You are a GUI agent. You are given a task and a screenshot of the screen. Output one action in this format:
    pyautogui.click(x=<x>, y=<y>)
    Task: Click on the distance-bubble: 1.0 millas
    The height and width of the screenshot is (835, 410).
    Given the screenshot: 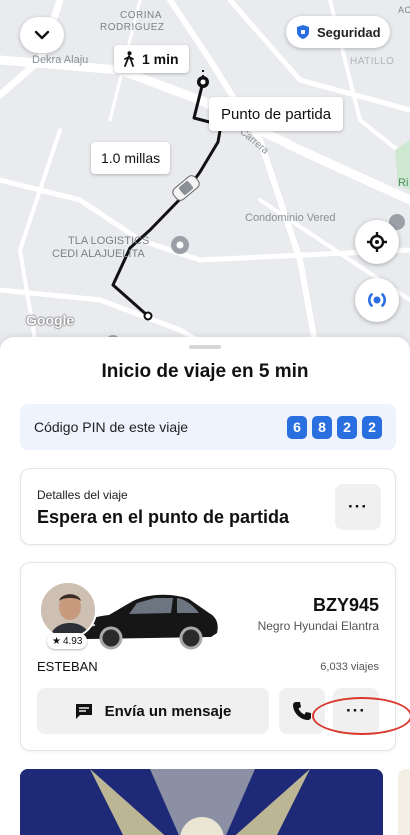 What is the action you would take?
    pyautogui.click(x=131, y=158)
    